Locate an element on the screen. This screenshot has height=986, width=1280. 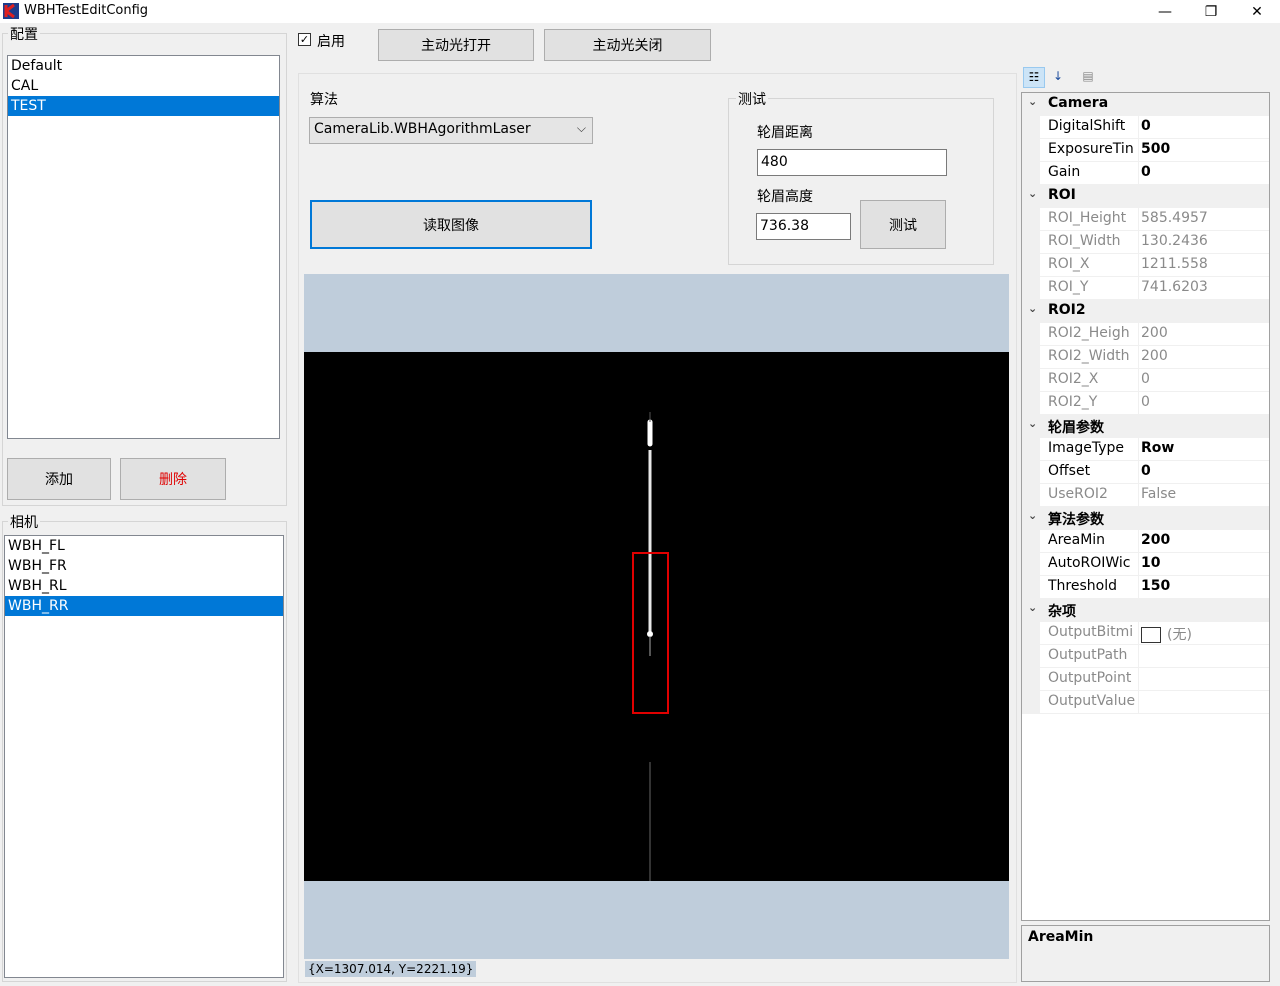
enable-checkbox: ✓ is located at coordinates (304, 39).